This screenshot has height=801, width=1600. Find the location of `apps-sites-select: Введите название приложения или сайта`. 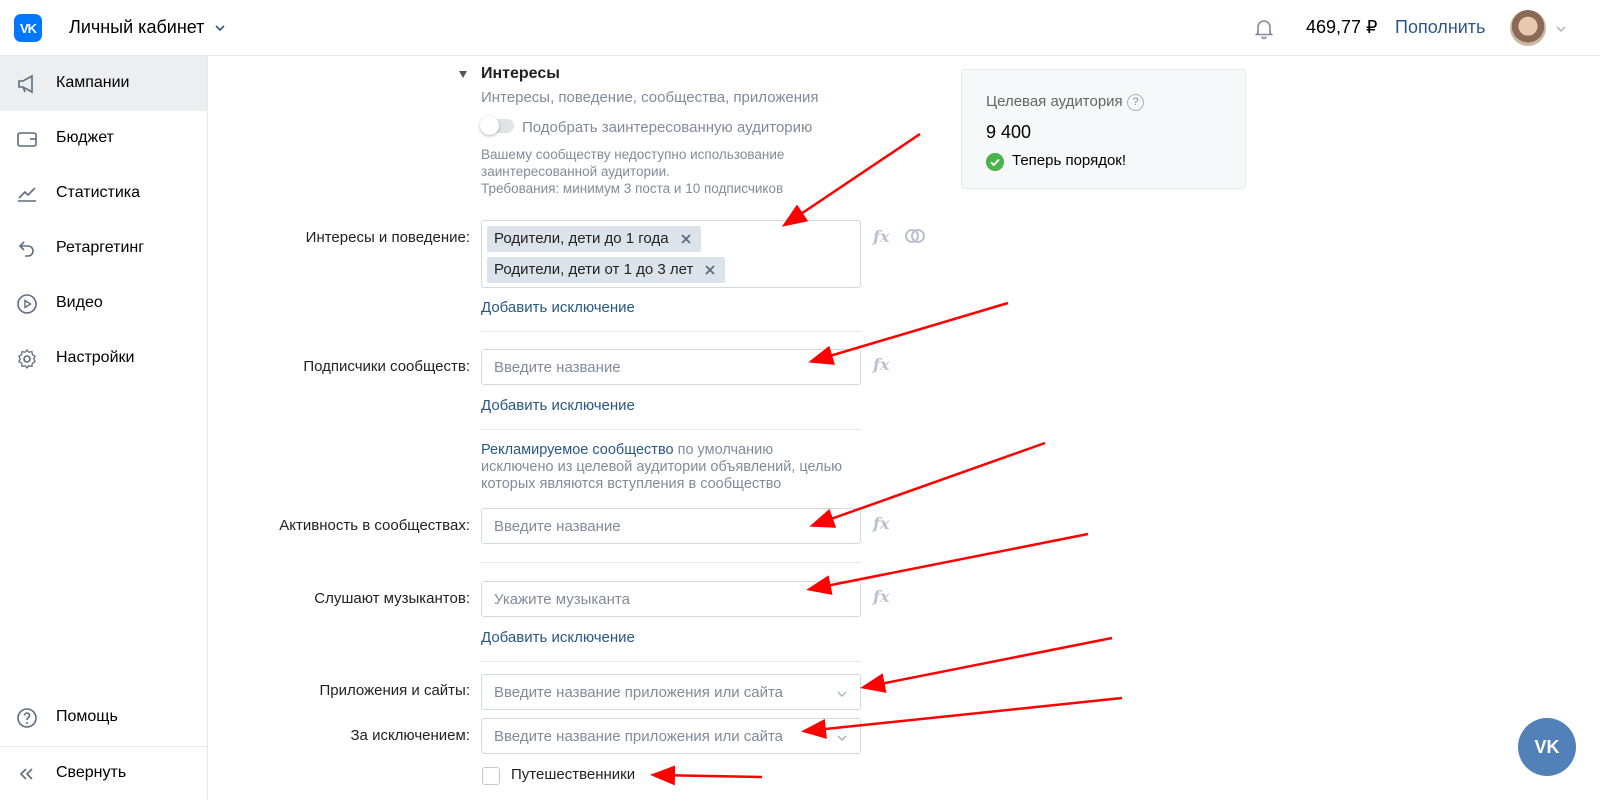

apps-sites-select: Введите название приложения или сайта is located at coordinates (671, 692).